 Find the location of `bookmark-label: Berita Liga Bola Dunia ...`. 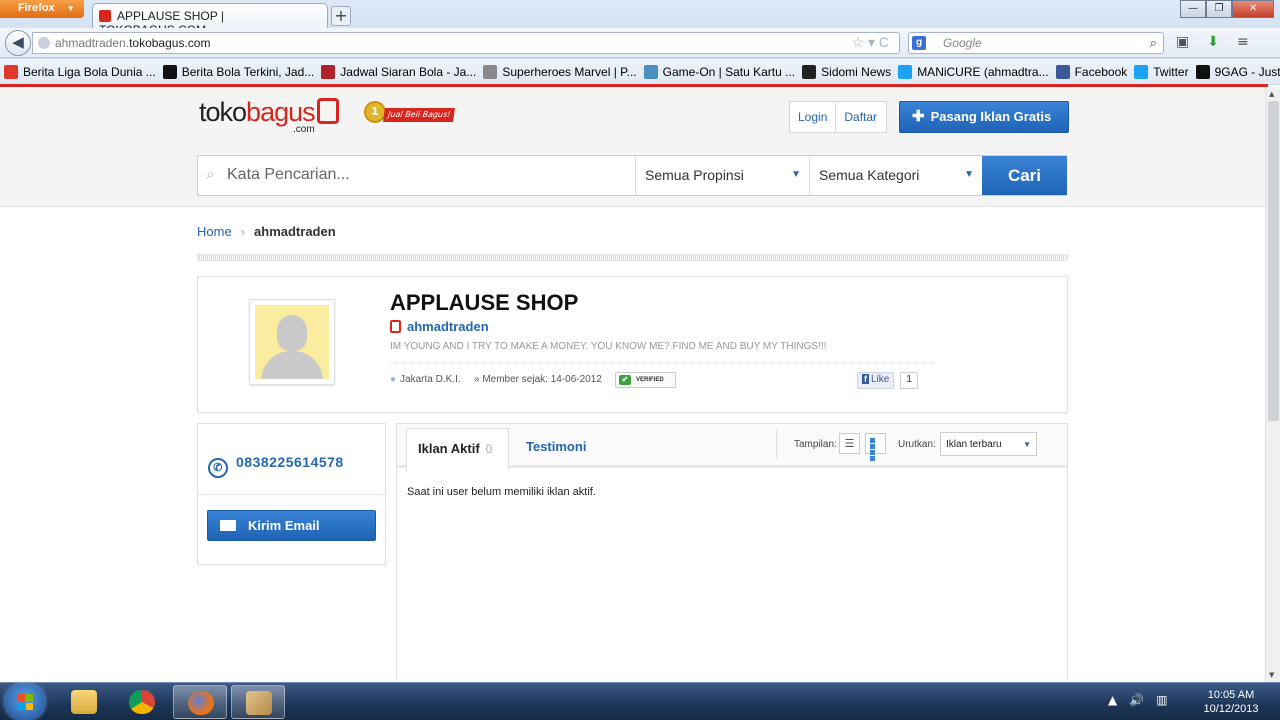

bookmark-label: Berita Liga Bola Dunia ... is located at coordinates (89, 71).